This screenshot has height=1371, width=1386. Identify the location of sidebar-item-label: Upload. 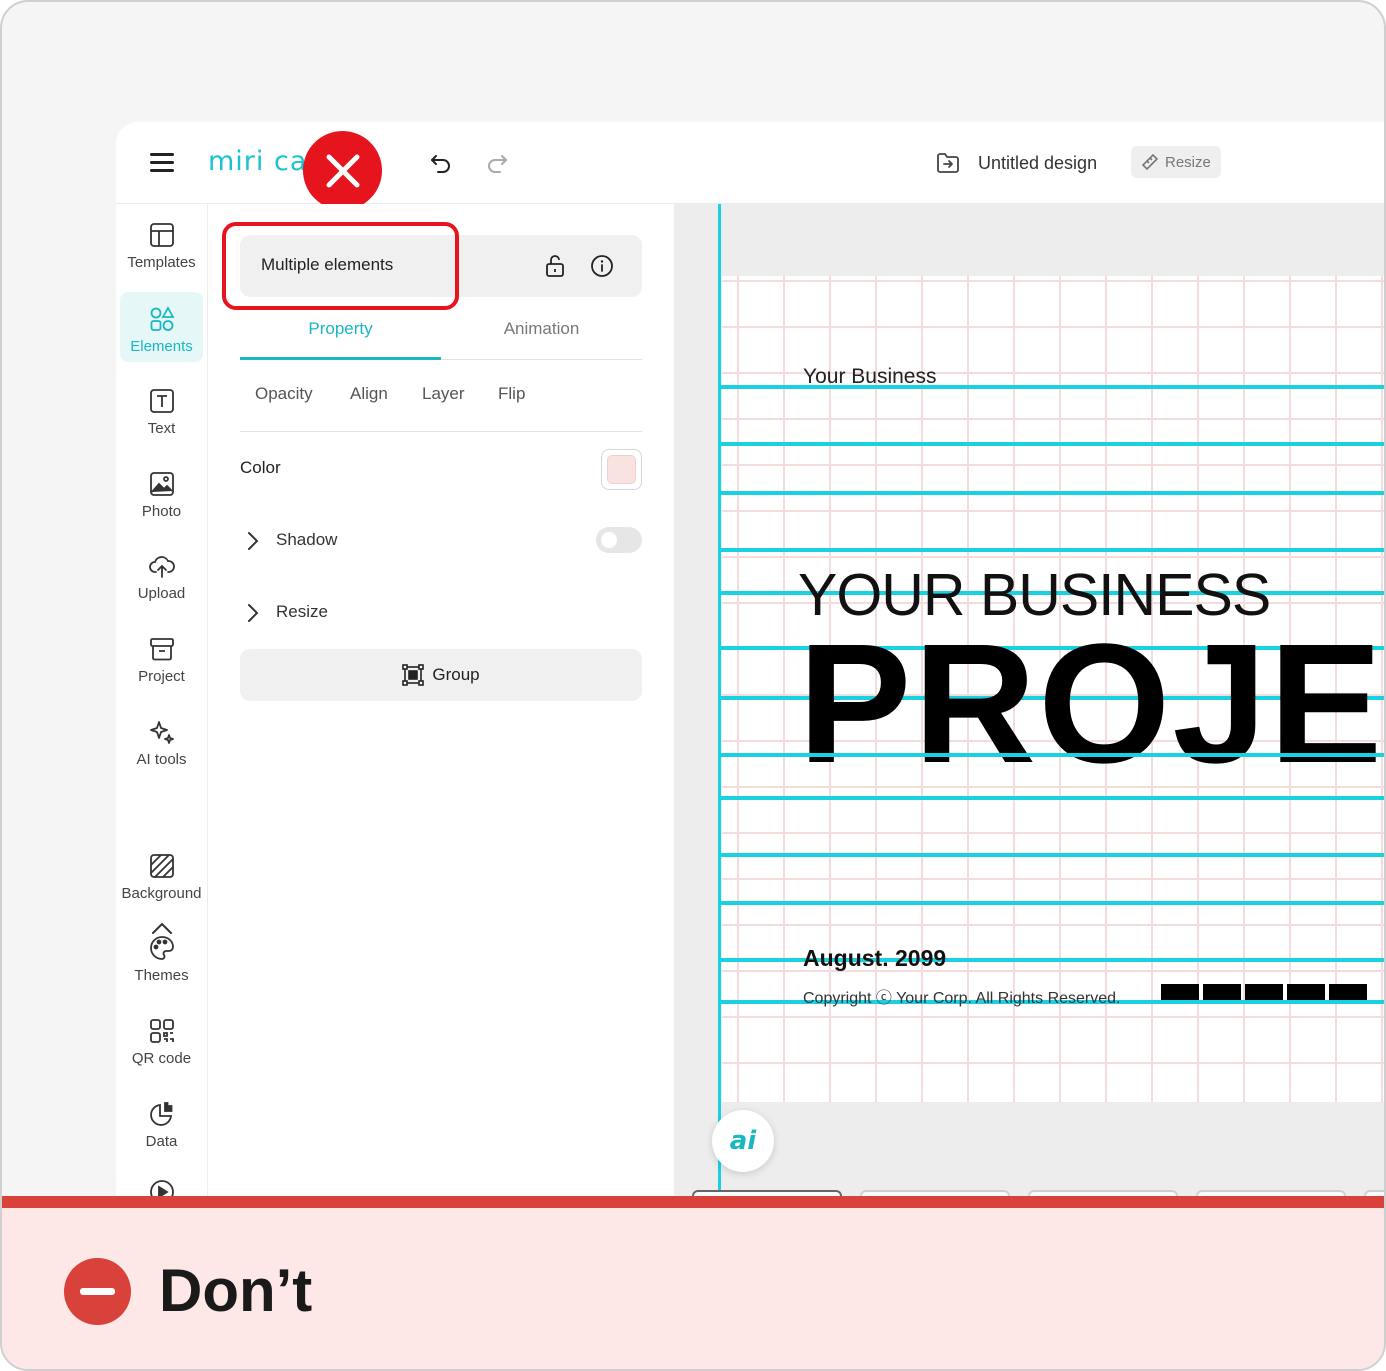
(161, 593).